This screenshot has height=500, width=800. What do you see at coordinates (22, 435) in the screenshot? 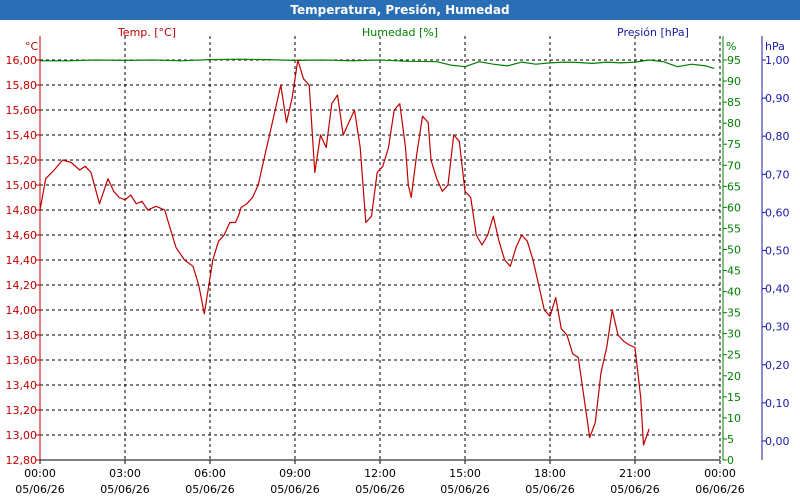
I see `temperature-tick-label: 13,00` at bounding box center [22, 435].